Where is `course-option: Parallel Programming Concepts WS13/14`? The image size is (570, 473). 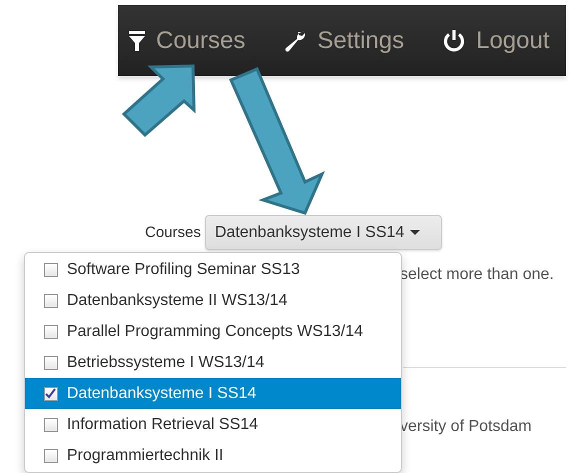
course-option: Parallel Programming Concepts WS13/14 is located at coordinates (212, 331).